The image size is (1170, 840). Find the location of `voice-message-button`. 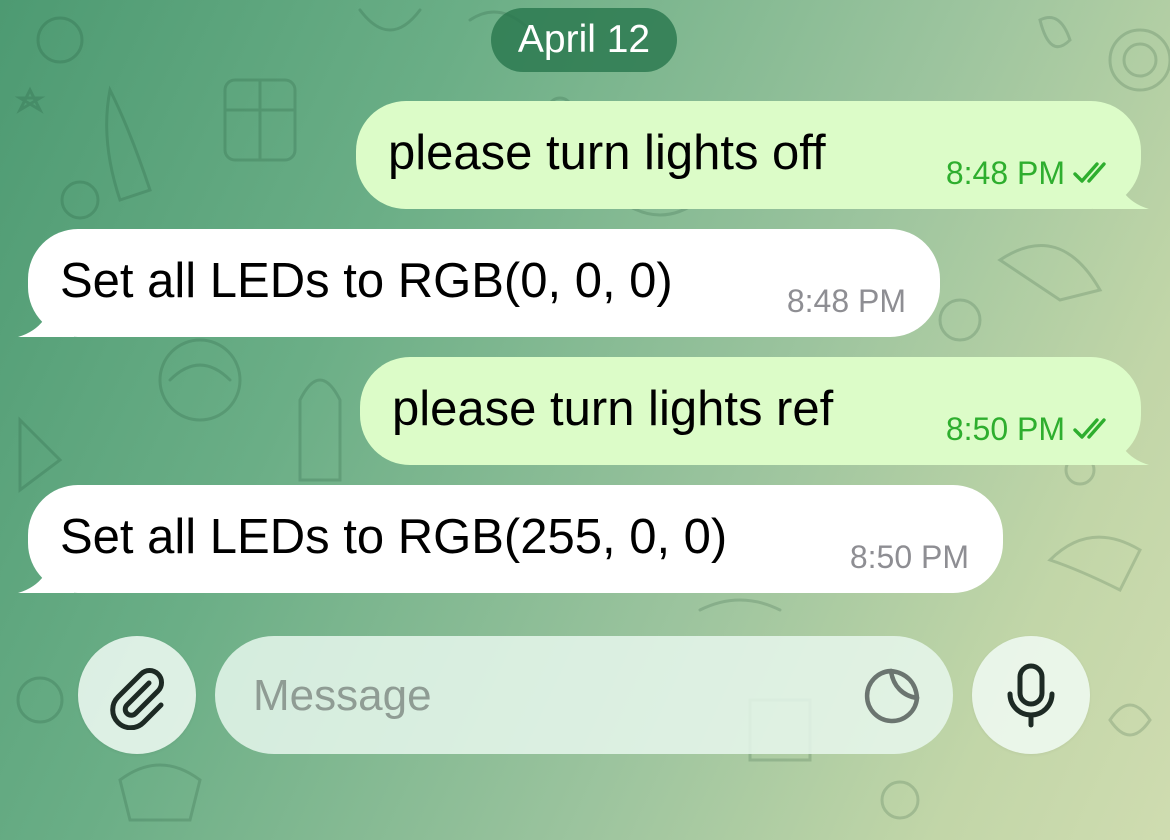

voice-message-button is located at coordinates (1031, 695).